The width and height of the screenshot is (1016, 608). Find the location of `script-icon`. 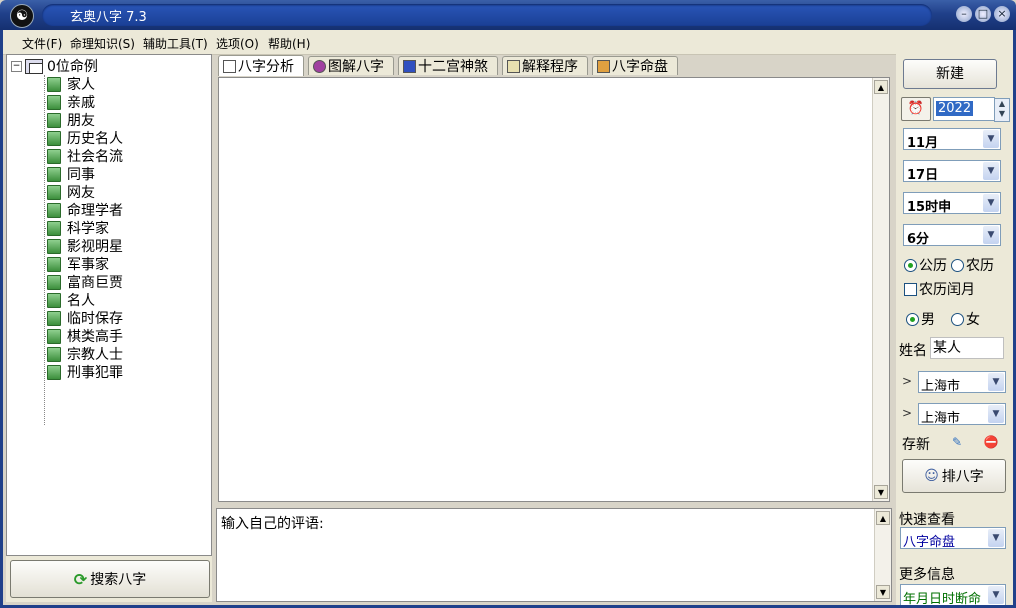

script-icon is located at coordinates (513, 66).